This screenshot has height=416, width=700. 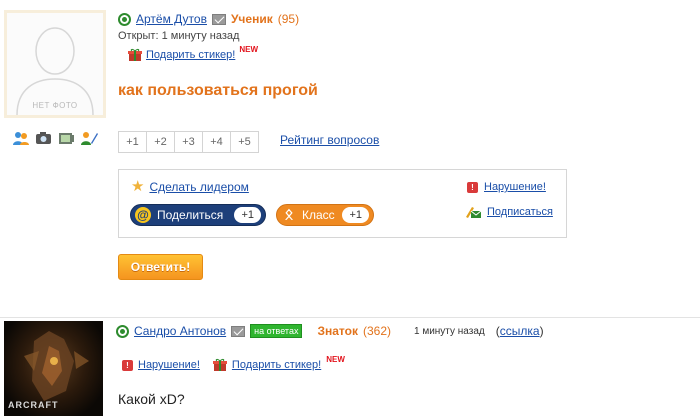 What do you see at coordinates (20, 138) in the screenshot?
I see `friends-icon` at bounding box center [20, 138].